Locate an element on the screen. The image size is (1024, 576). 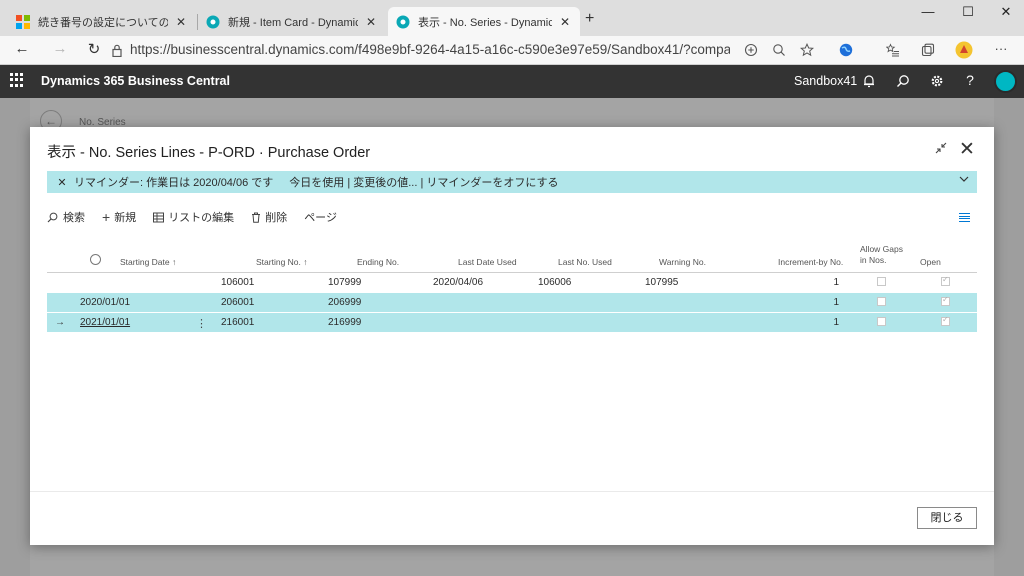
col-increment-by: Increment-by No. is located at coordinates (810, 262).